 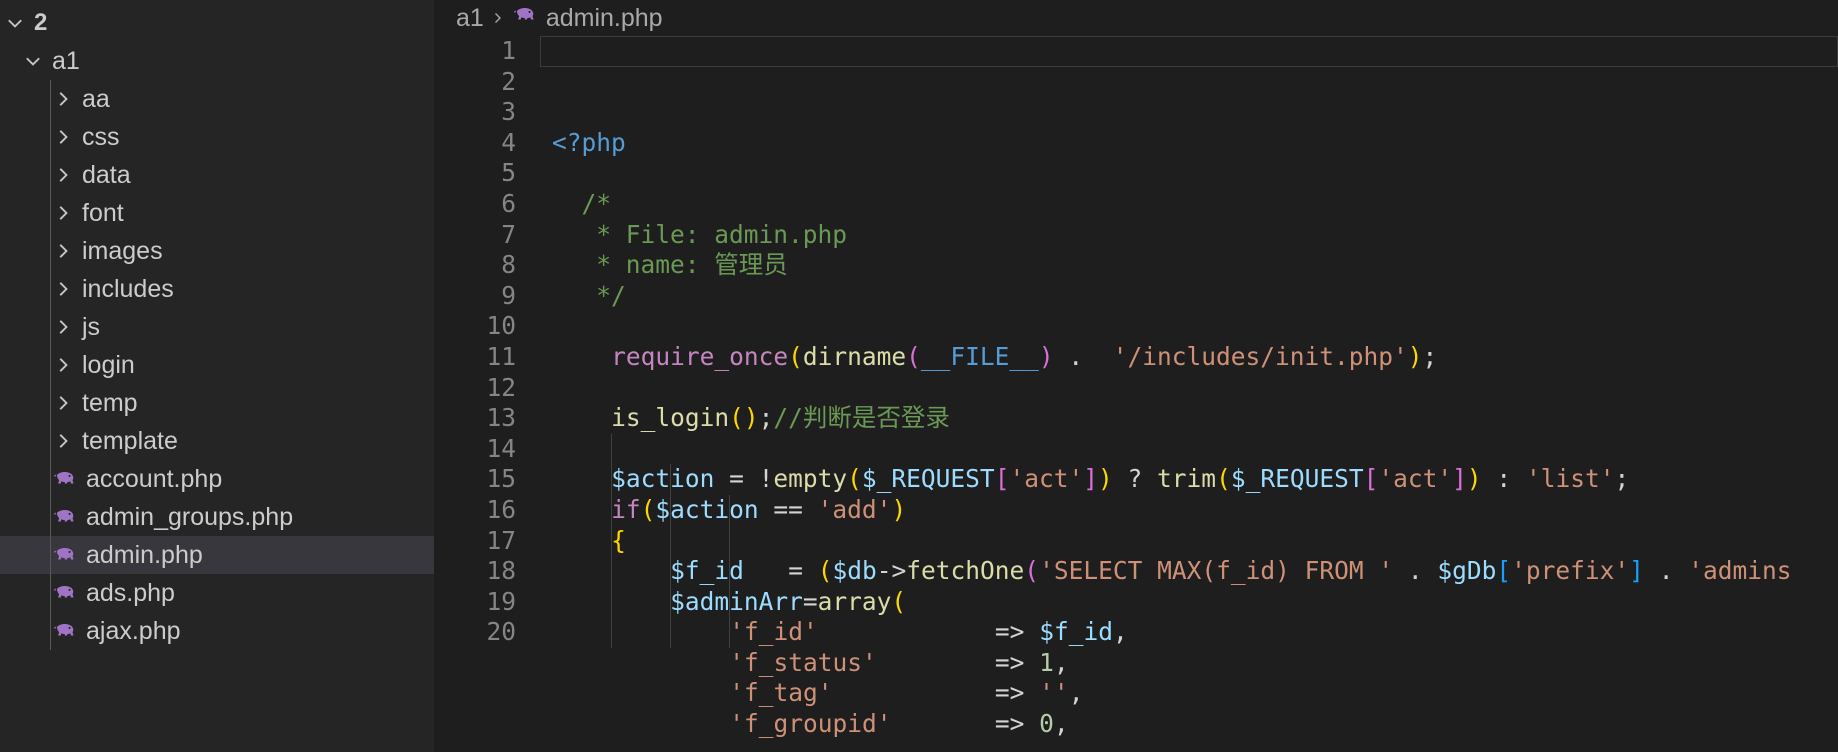 What do you see at coordinates (217, 137) in the screenshot?
I see `tree-folder-css: css` at bounding box center [217, 137].